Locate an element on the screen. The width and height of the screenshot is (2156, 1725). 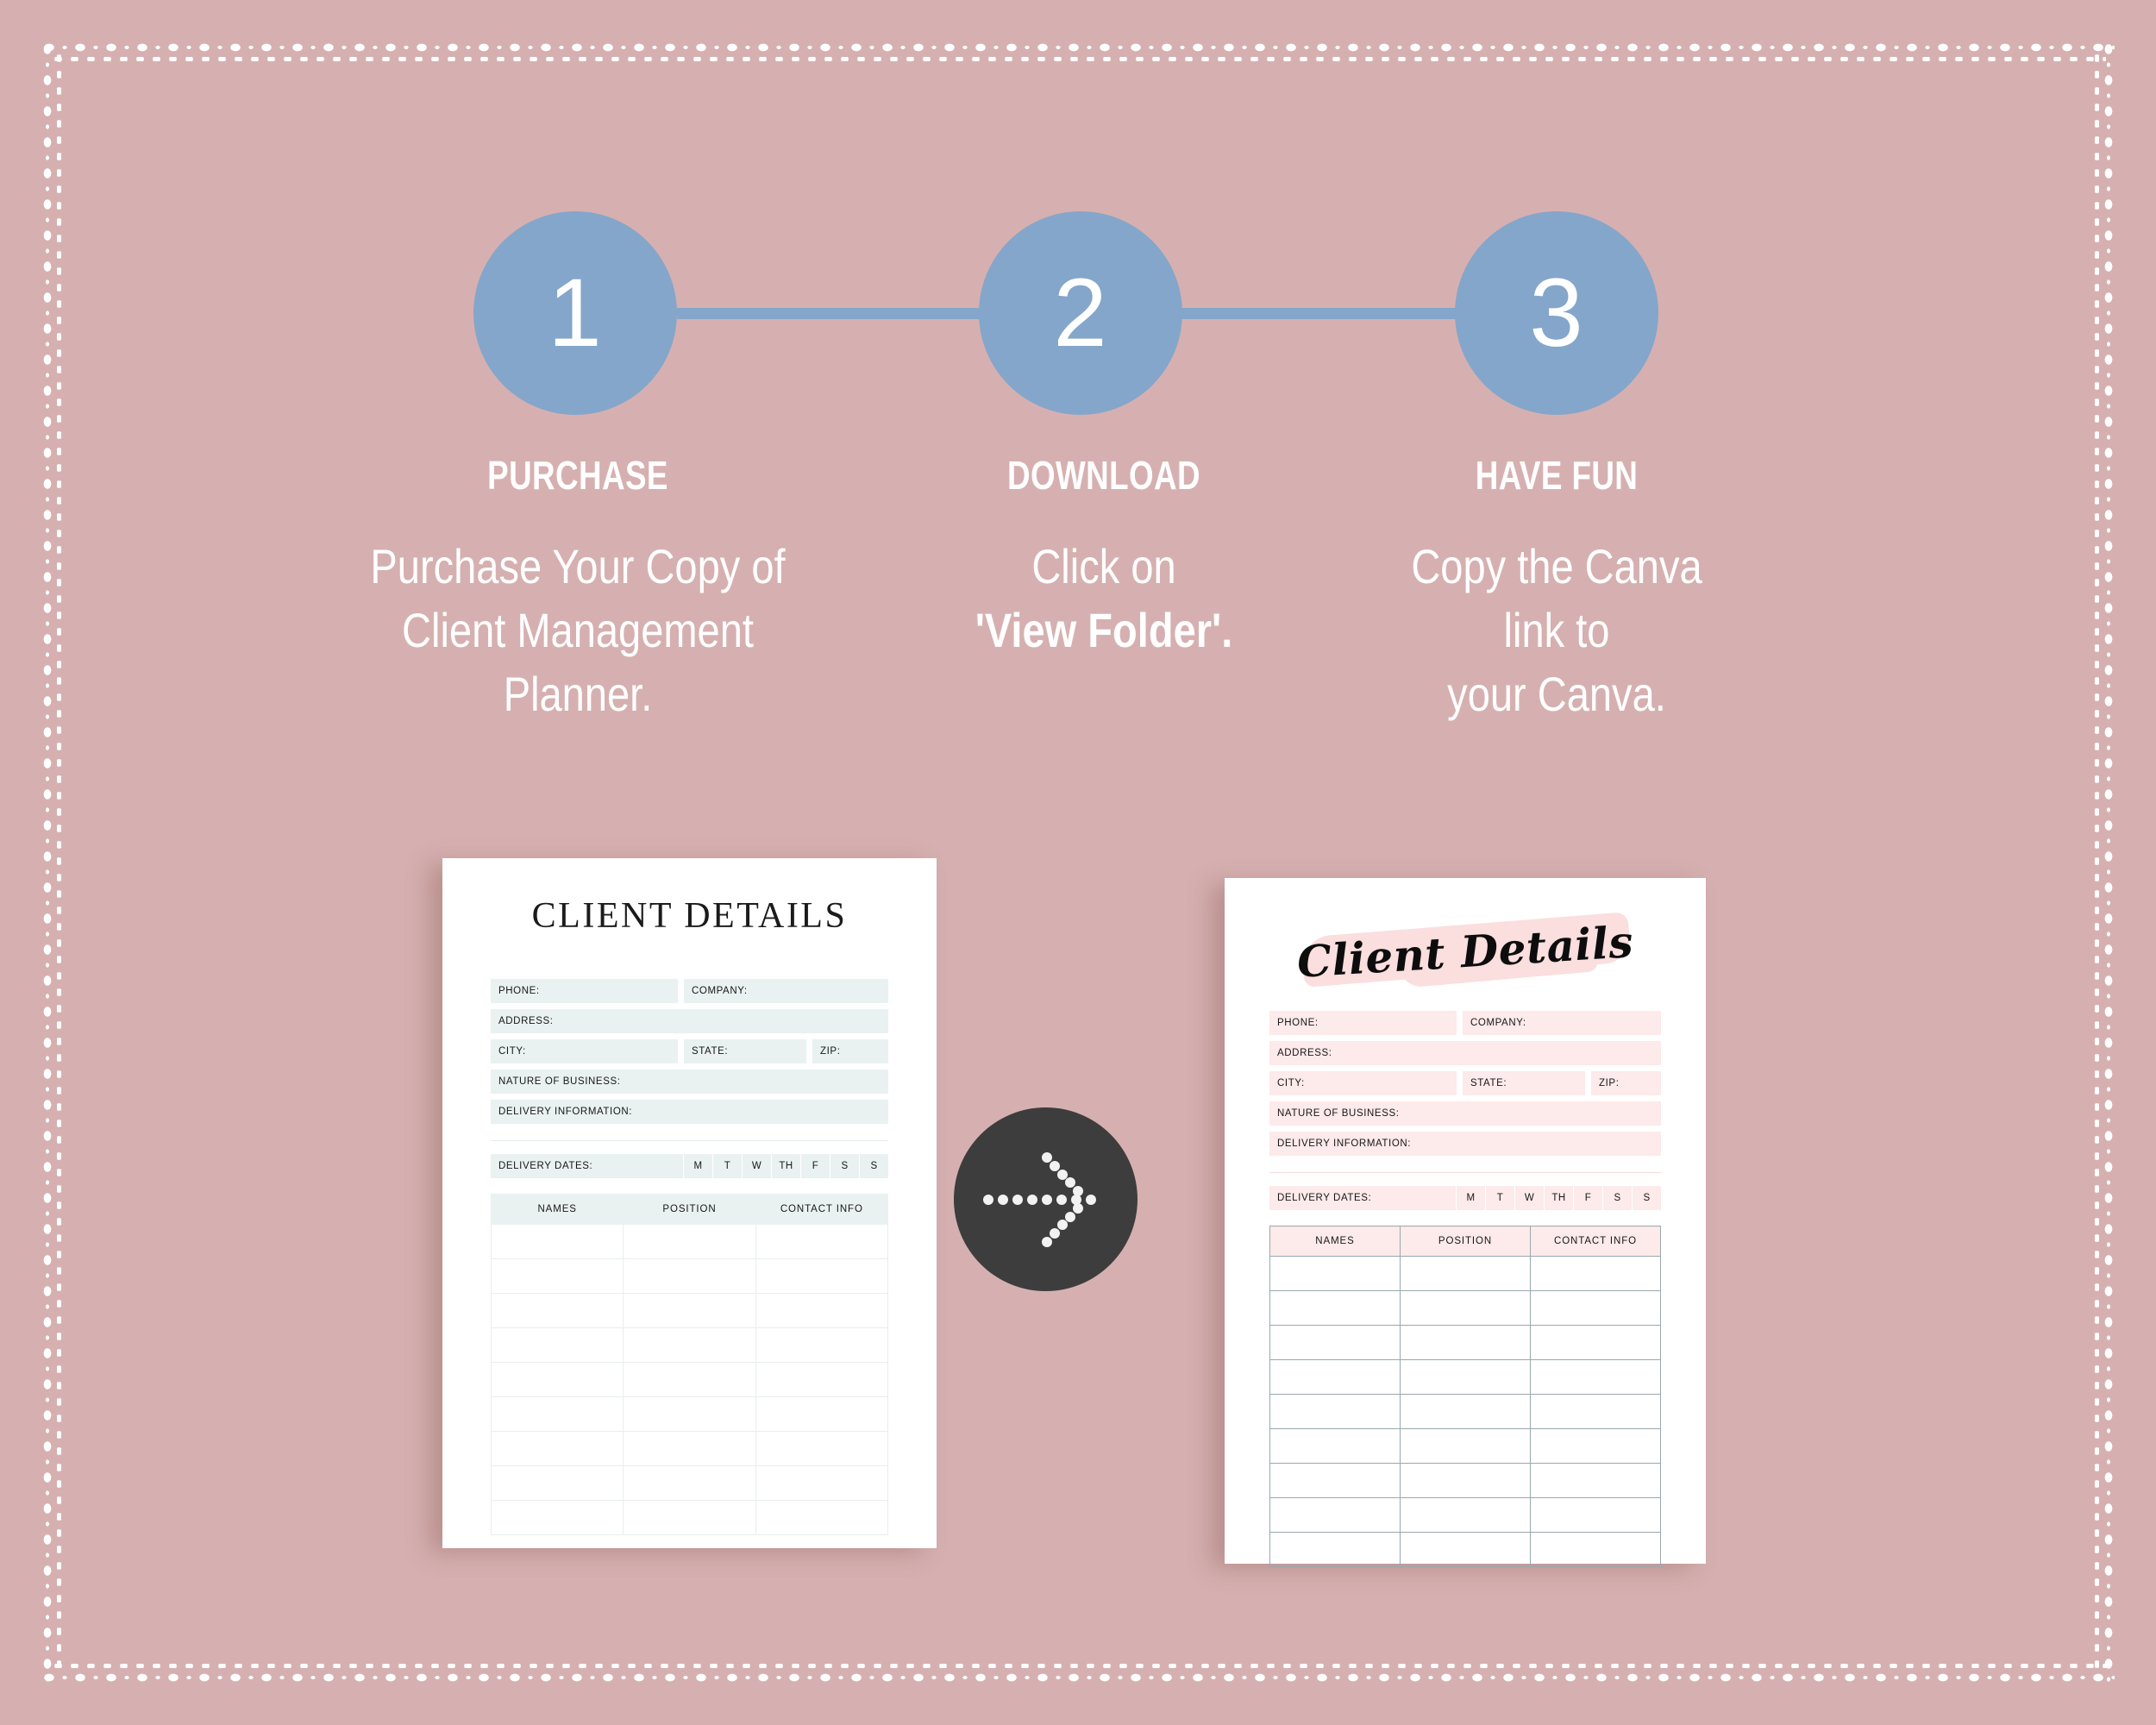
day-cell-w: W is located at coordinates (756, 1166).